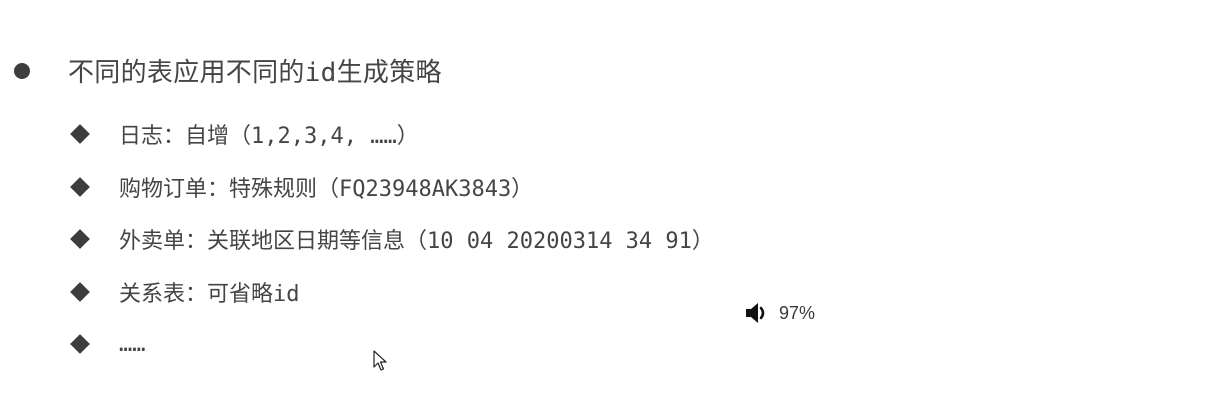  I want to click on sub-point-item: 购物订单：特殊规则（FQ23948AK3843）, so click(391, 187).